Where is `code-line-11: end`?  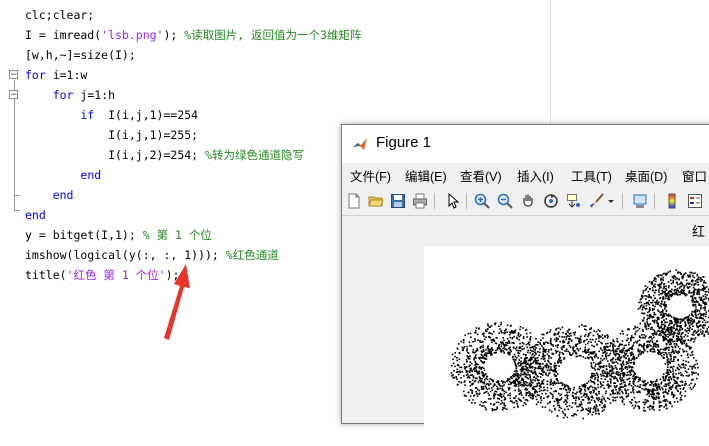
code-line-11: end is located at coordinates (35, 215).